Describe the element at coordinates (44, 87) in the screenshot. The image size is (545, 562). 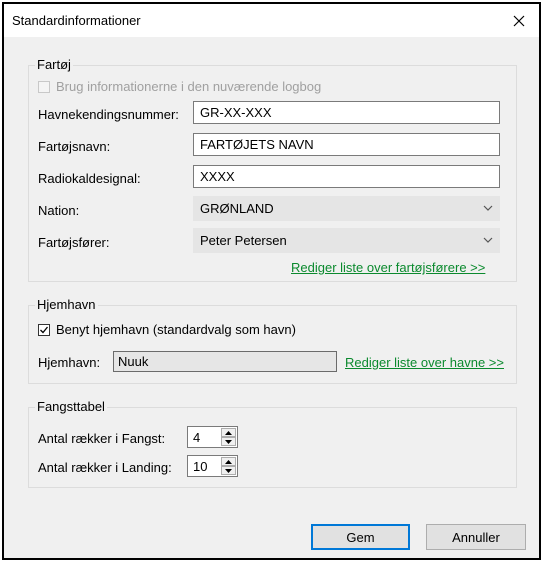
I see `use-current-logbook-checkbox` at that location.